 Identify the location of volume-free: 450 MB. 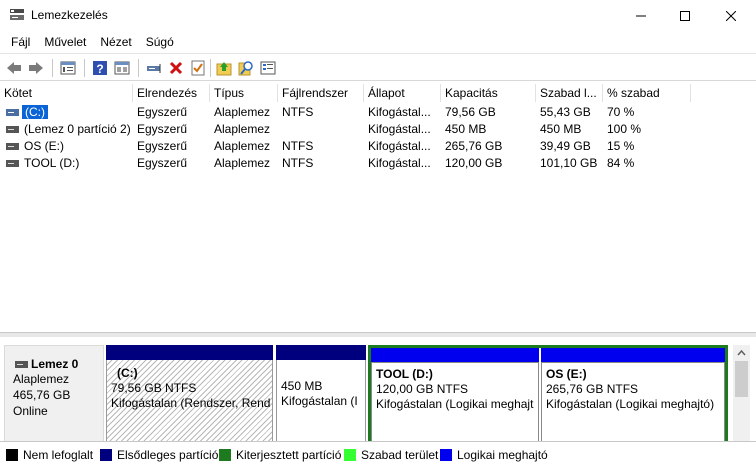
(561, 129).